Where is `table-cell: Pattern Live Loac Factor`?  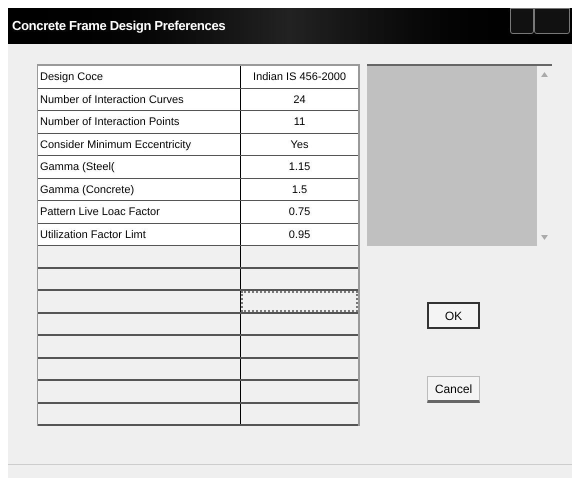
table-cell: Pattern Live Loac Factor is located at coordinates (139, 211).